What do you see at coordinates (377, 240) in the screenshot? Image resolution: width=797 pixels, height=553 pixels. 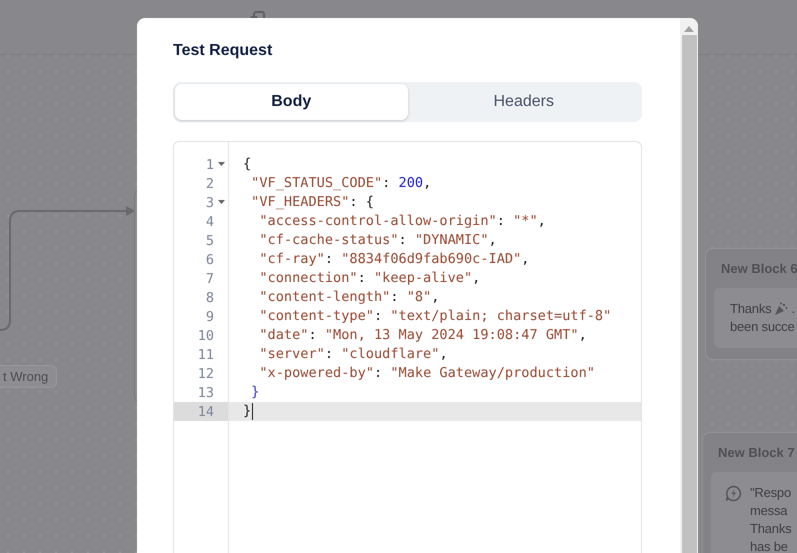 I see `code-line: "cf-cache-status": "DYNAMIC",` at bounding box center [377, 240].